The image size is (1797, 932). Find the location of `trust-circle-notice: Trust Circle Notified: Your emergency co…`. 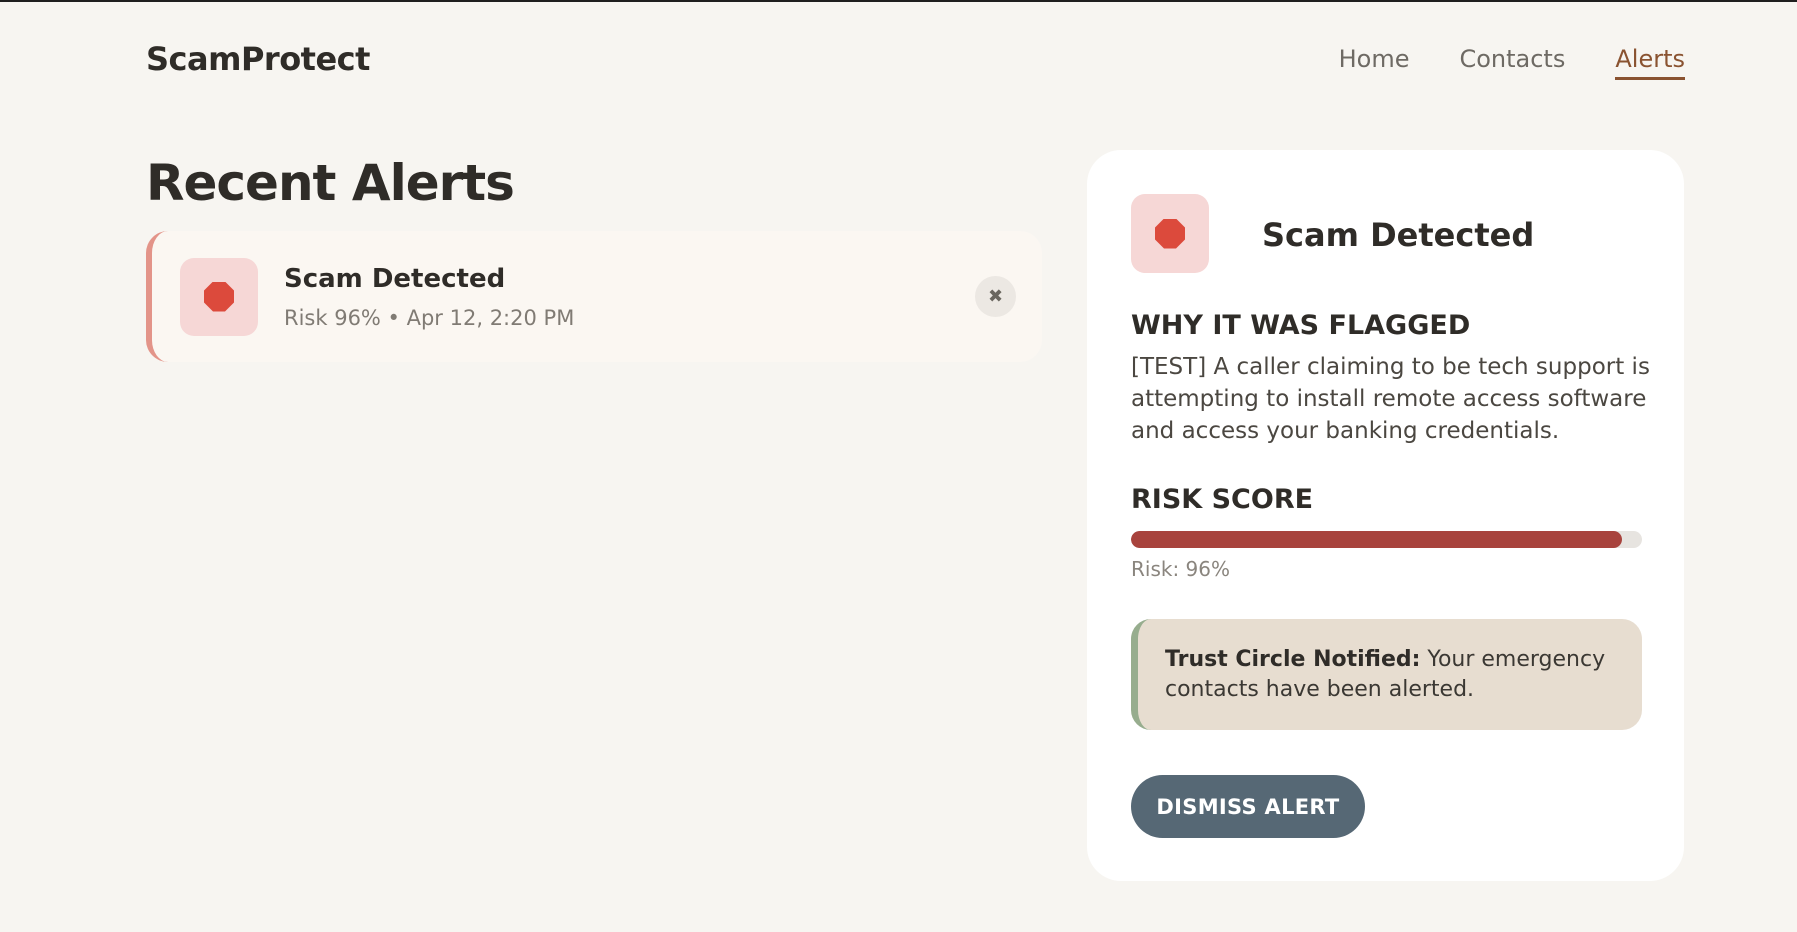

trust-circle-notice: Trust Circle Notified: Your emergency co… is located at coordinates (1386, 674).